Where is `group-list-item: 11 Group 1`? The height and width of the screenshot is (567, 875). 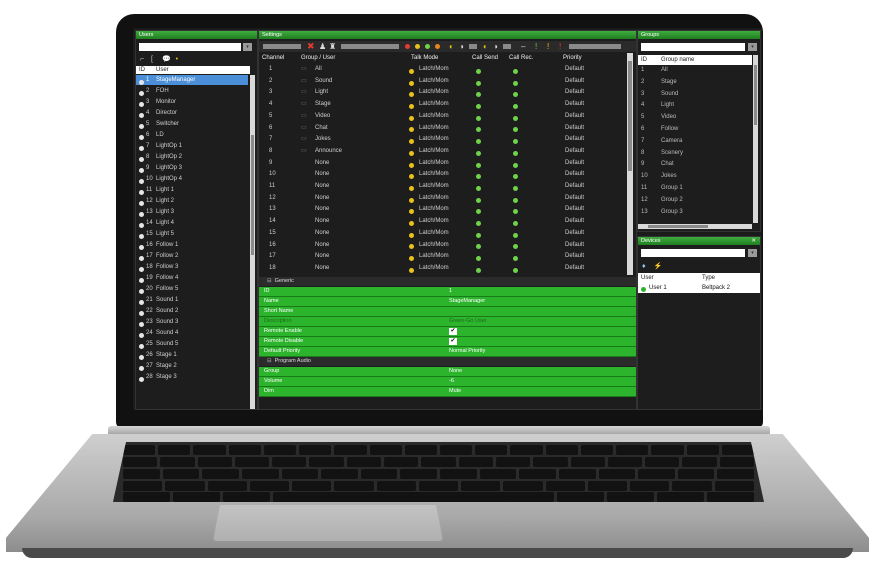 group-list-item: 11 Group 1 is located at coordinates (695, 188).